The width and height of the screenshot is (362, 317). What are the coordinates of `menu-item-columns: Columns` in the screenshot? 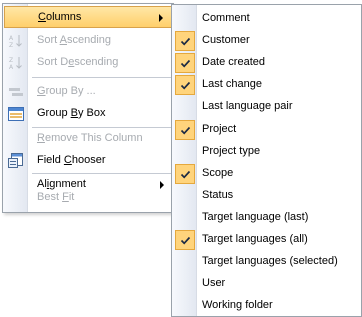 It's located at (88, 17).